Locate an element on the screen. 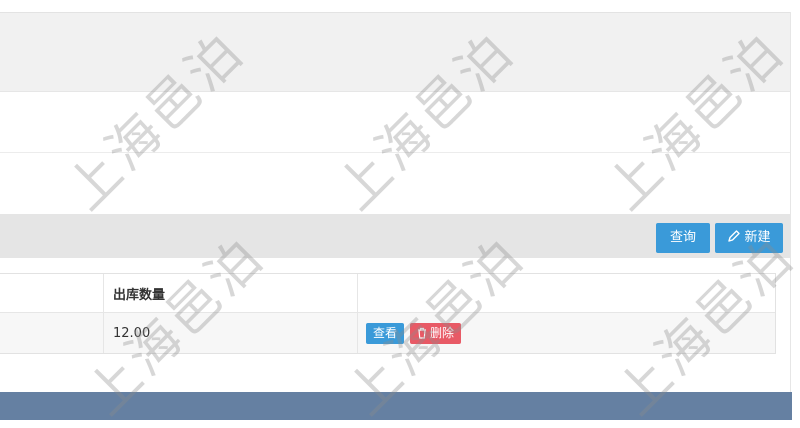 The height and width of the screenshot is (428, 800). delete-button: 删除 is located at coordinates (436, 333).